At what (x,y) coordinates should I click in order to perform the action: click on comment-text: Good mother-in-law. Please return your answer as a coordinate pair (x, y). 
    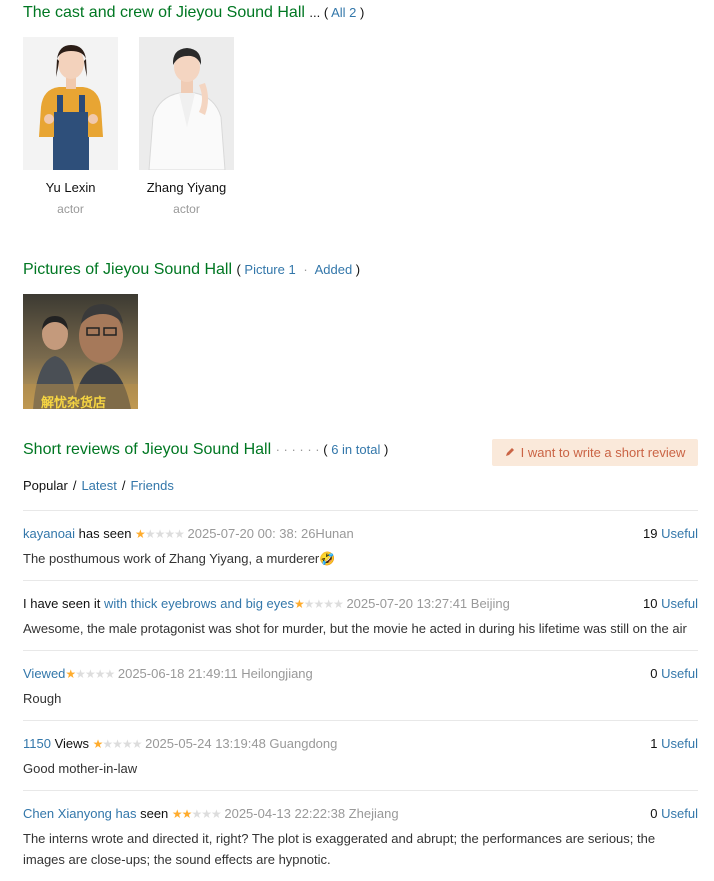
    Looking at the image, I should click on (80, 768).